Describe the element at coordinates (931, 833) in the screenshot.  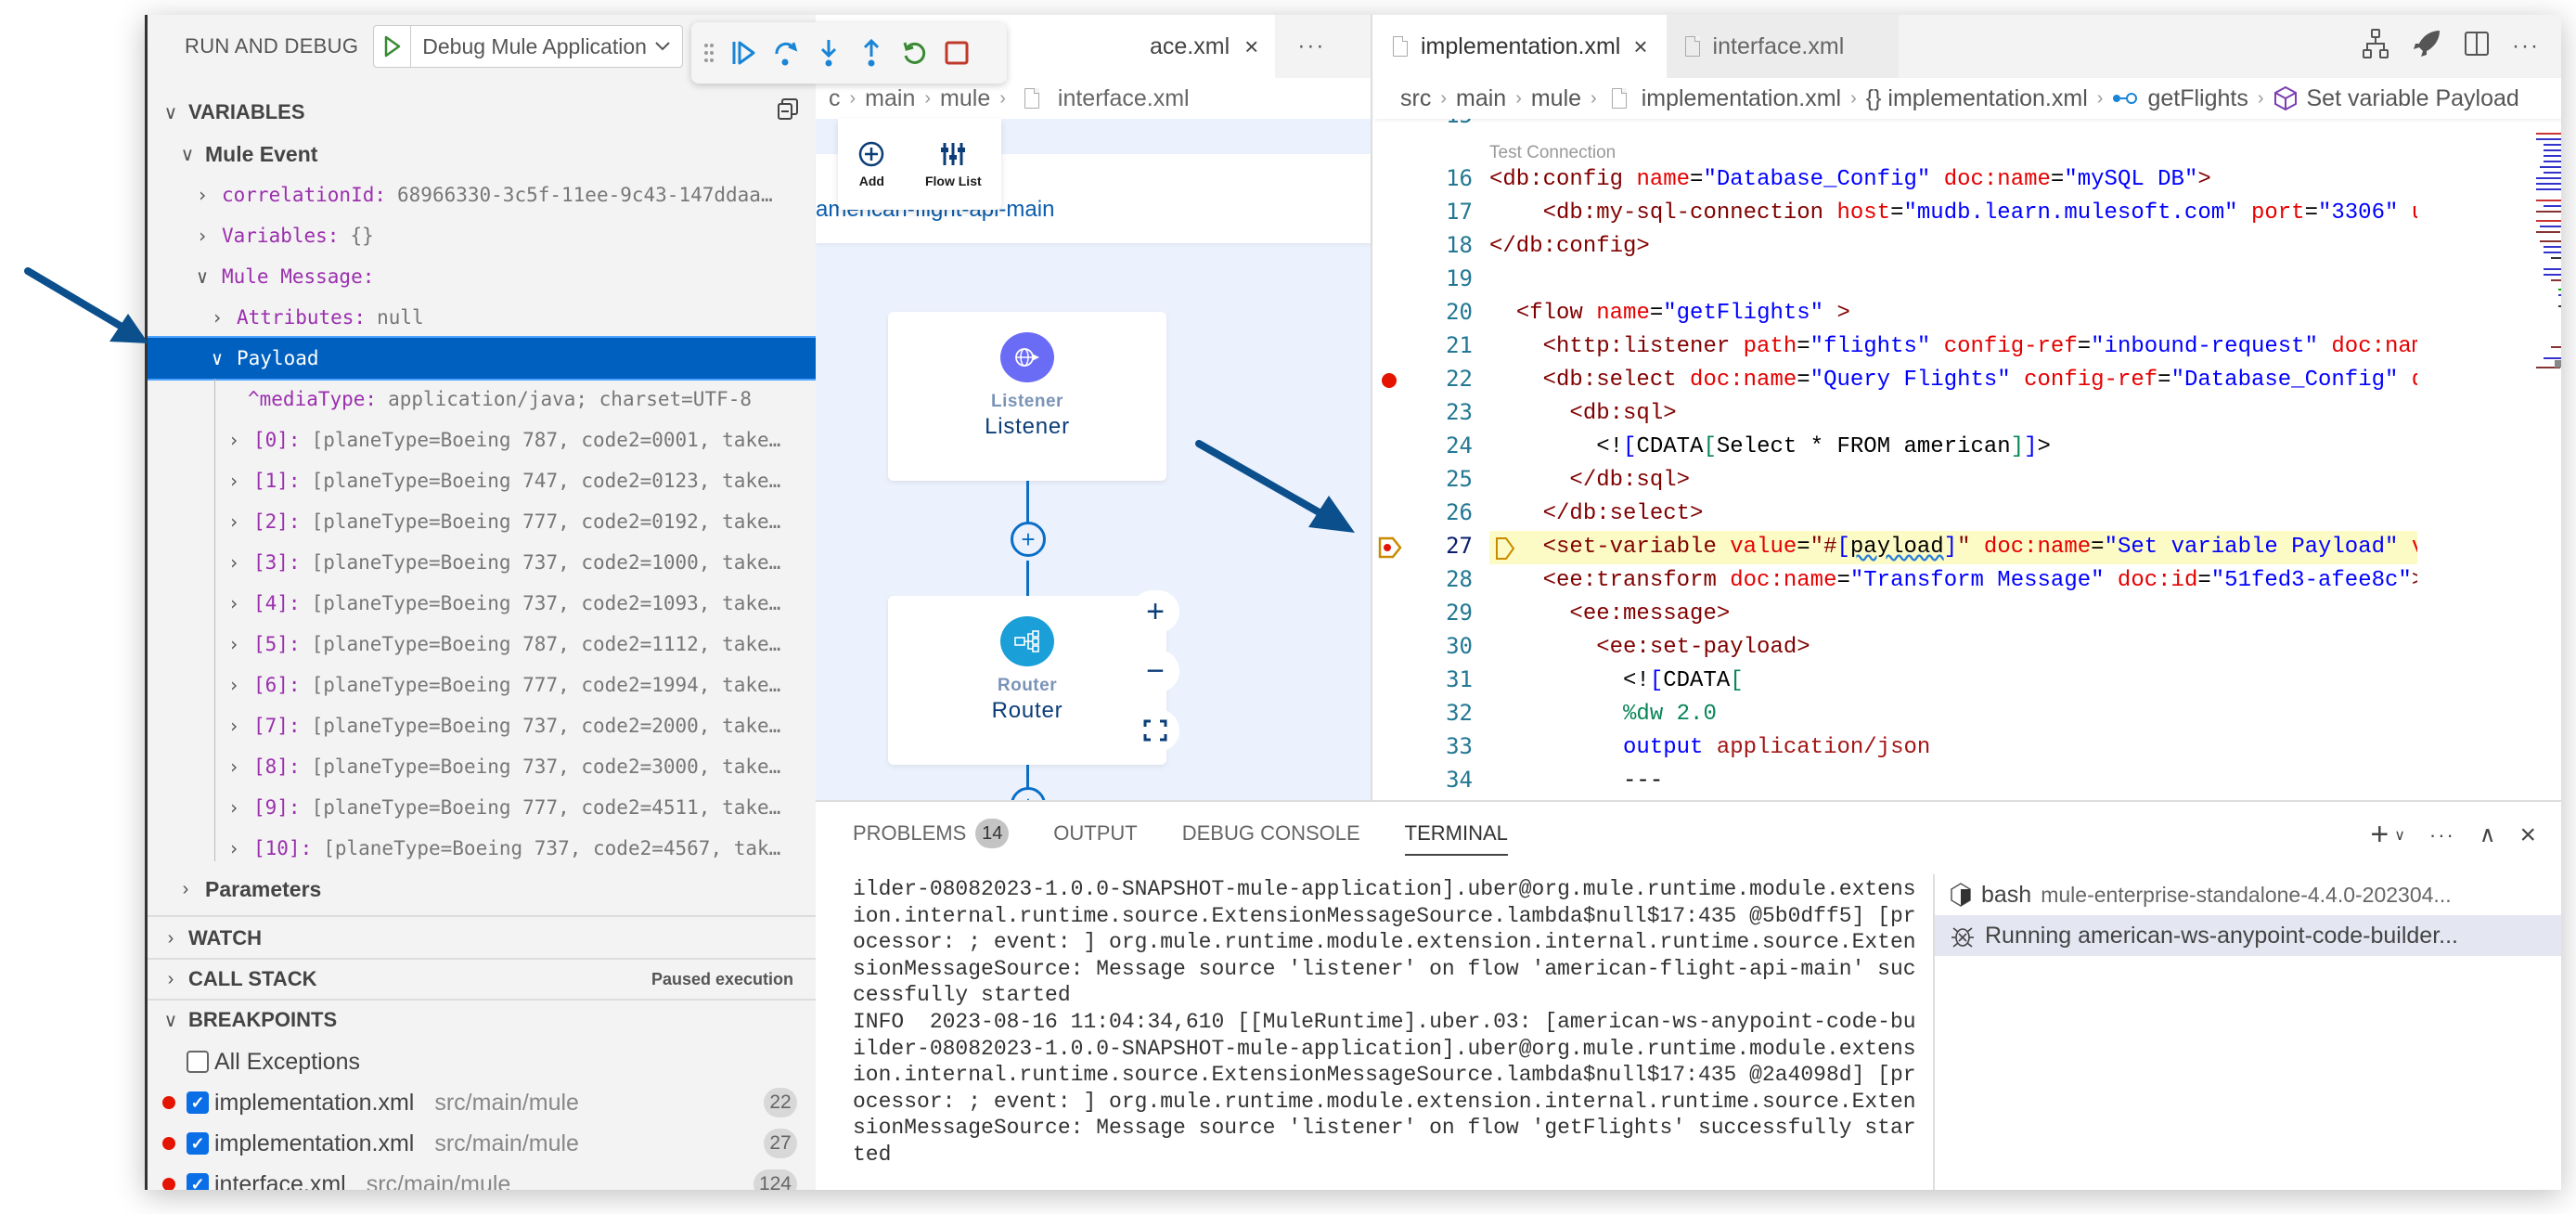
I see `panel-tab-problems: PROBLEMS 14` at that location.